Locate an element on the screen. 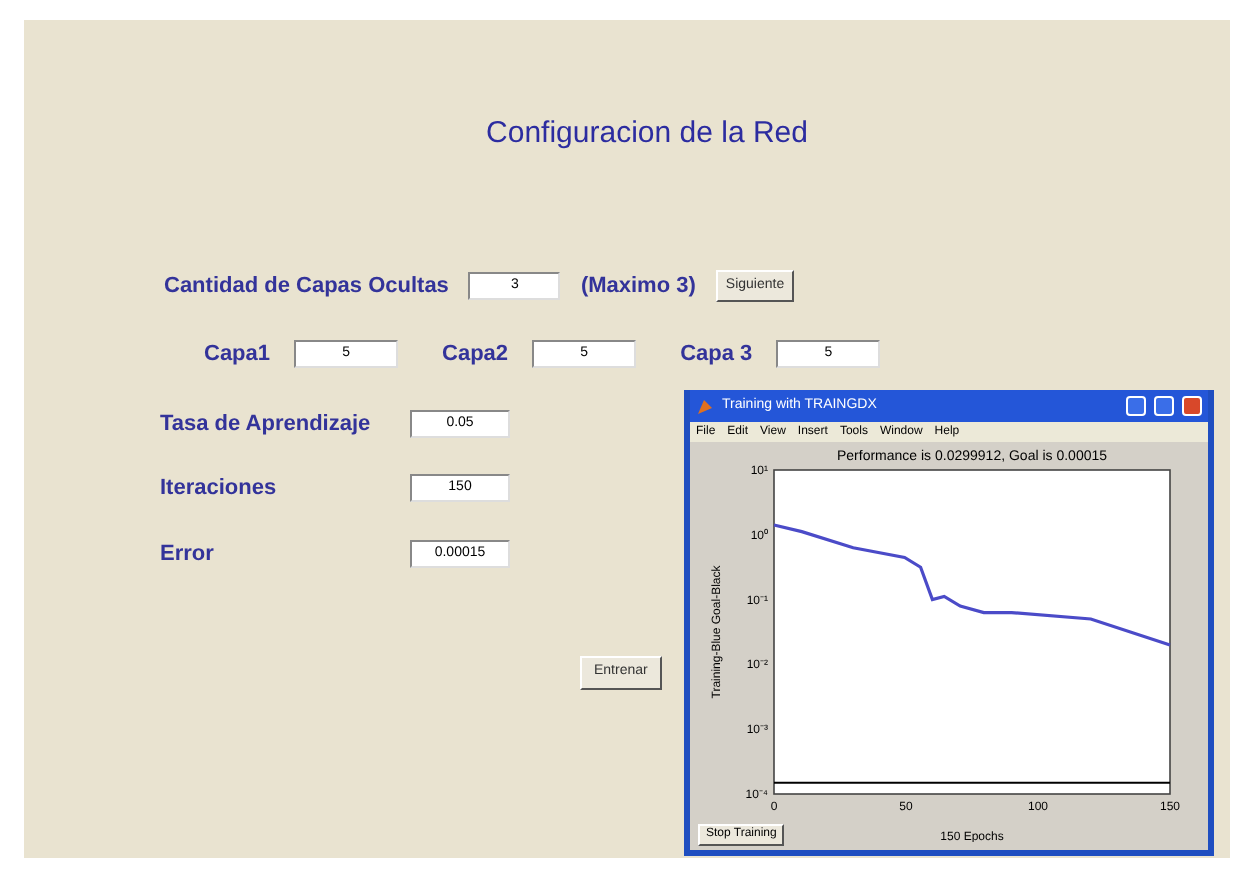 The image size is (1254, 874). field-label: Capa2 is located at coordinates (475, 355).